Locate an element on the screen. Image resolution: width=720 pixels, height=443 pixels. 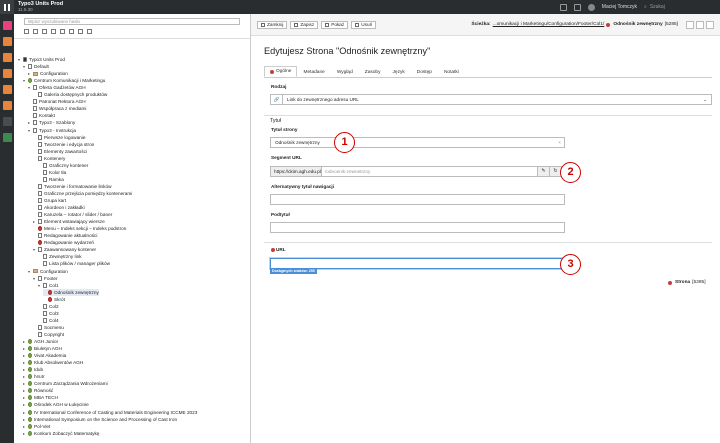
tree-node: ▸ Ośrodek AGH w Łukęcinie is located at coordinates (56, 404).